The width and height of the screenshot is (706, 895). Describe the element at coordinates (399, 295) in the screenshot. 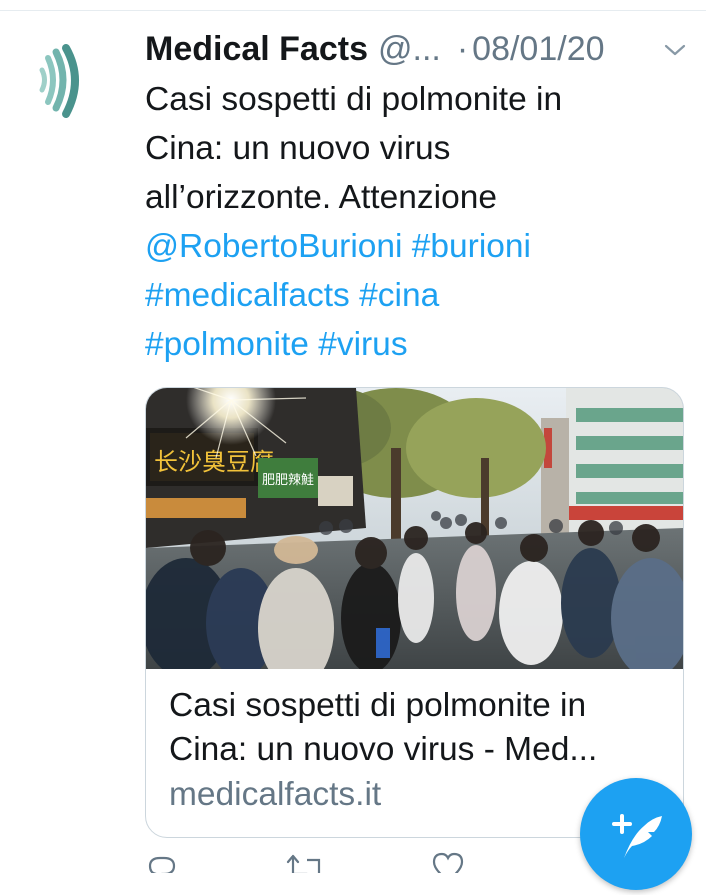

I see `hashtag-cina: #cina` at that location.